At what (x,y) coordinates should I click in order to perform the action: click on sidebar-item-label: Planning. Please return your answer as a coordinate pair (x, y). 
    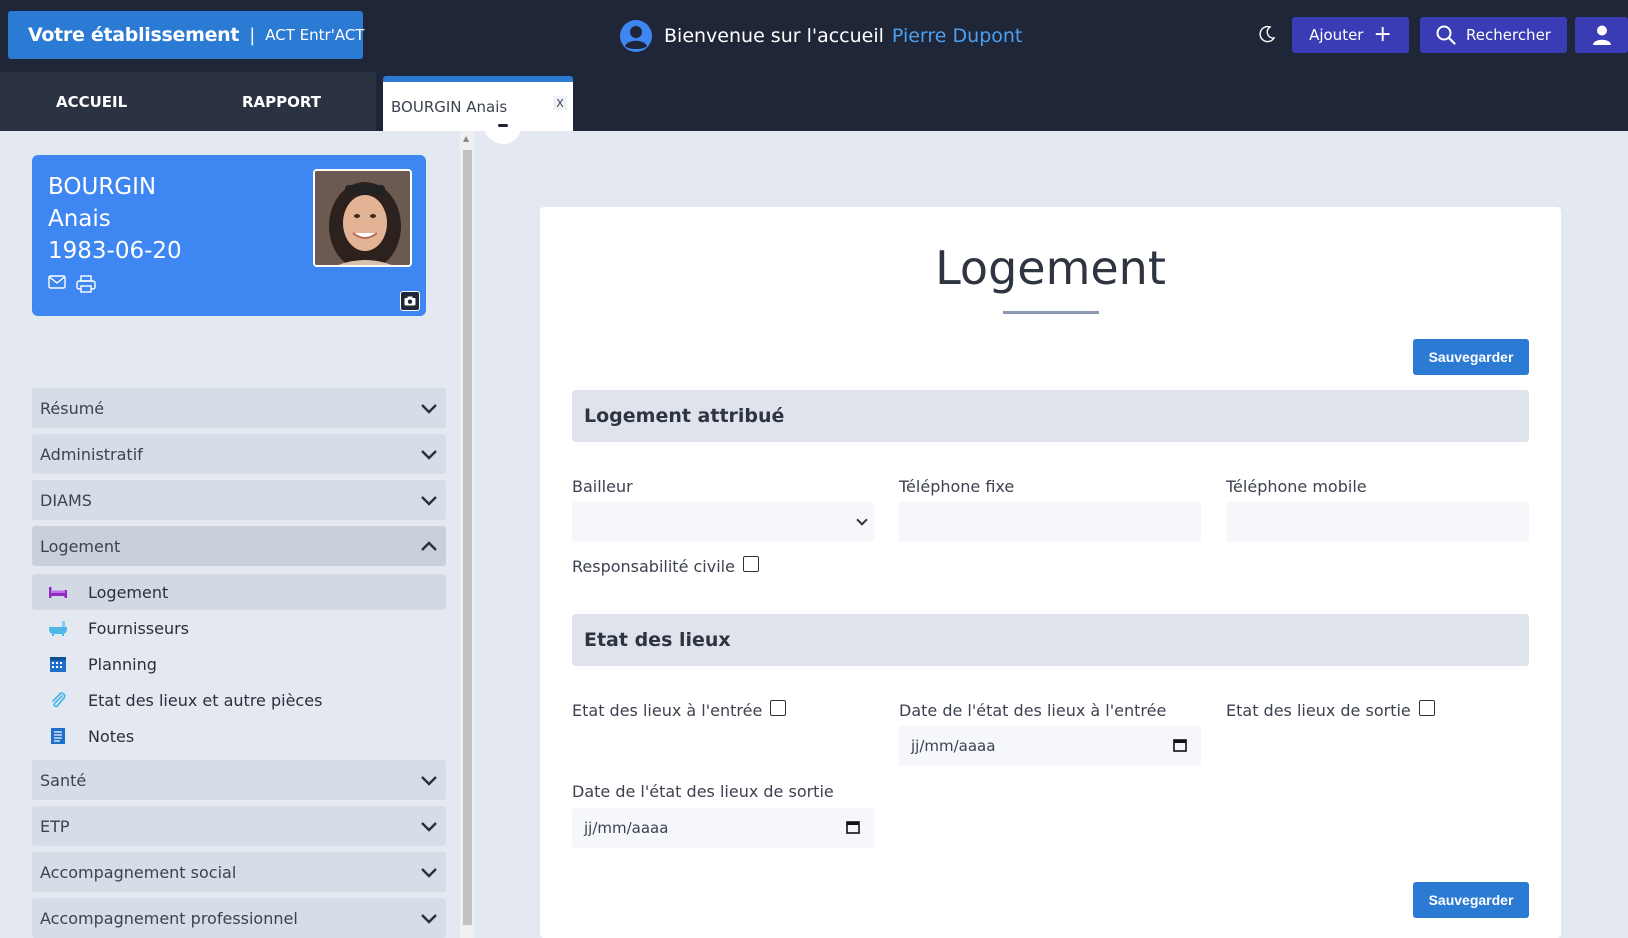
    Looking at the image, I should click on (122, 664).